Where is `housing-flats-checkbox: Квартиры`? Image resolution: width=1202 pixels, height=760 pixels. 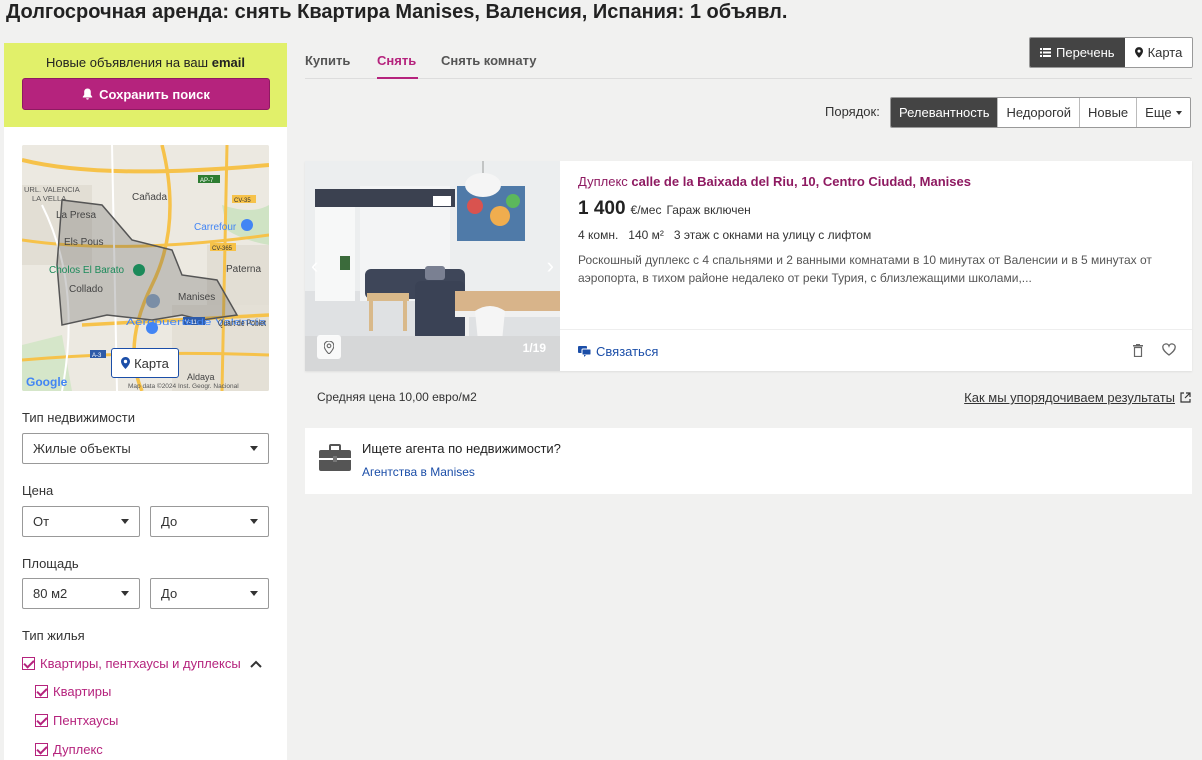 housing-flats-checkbox: Квартиры is located at coordinates (73, 691).